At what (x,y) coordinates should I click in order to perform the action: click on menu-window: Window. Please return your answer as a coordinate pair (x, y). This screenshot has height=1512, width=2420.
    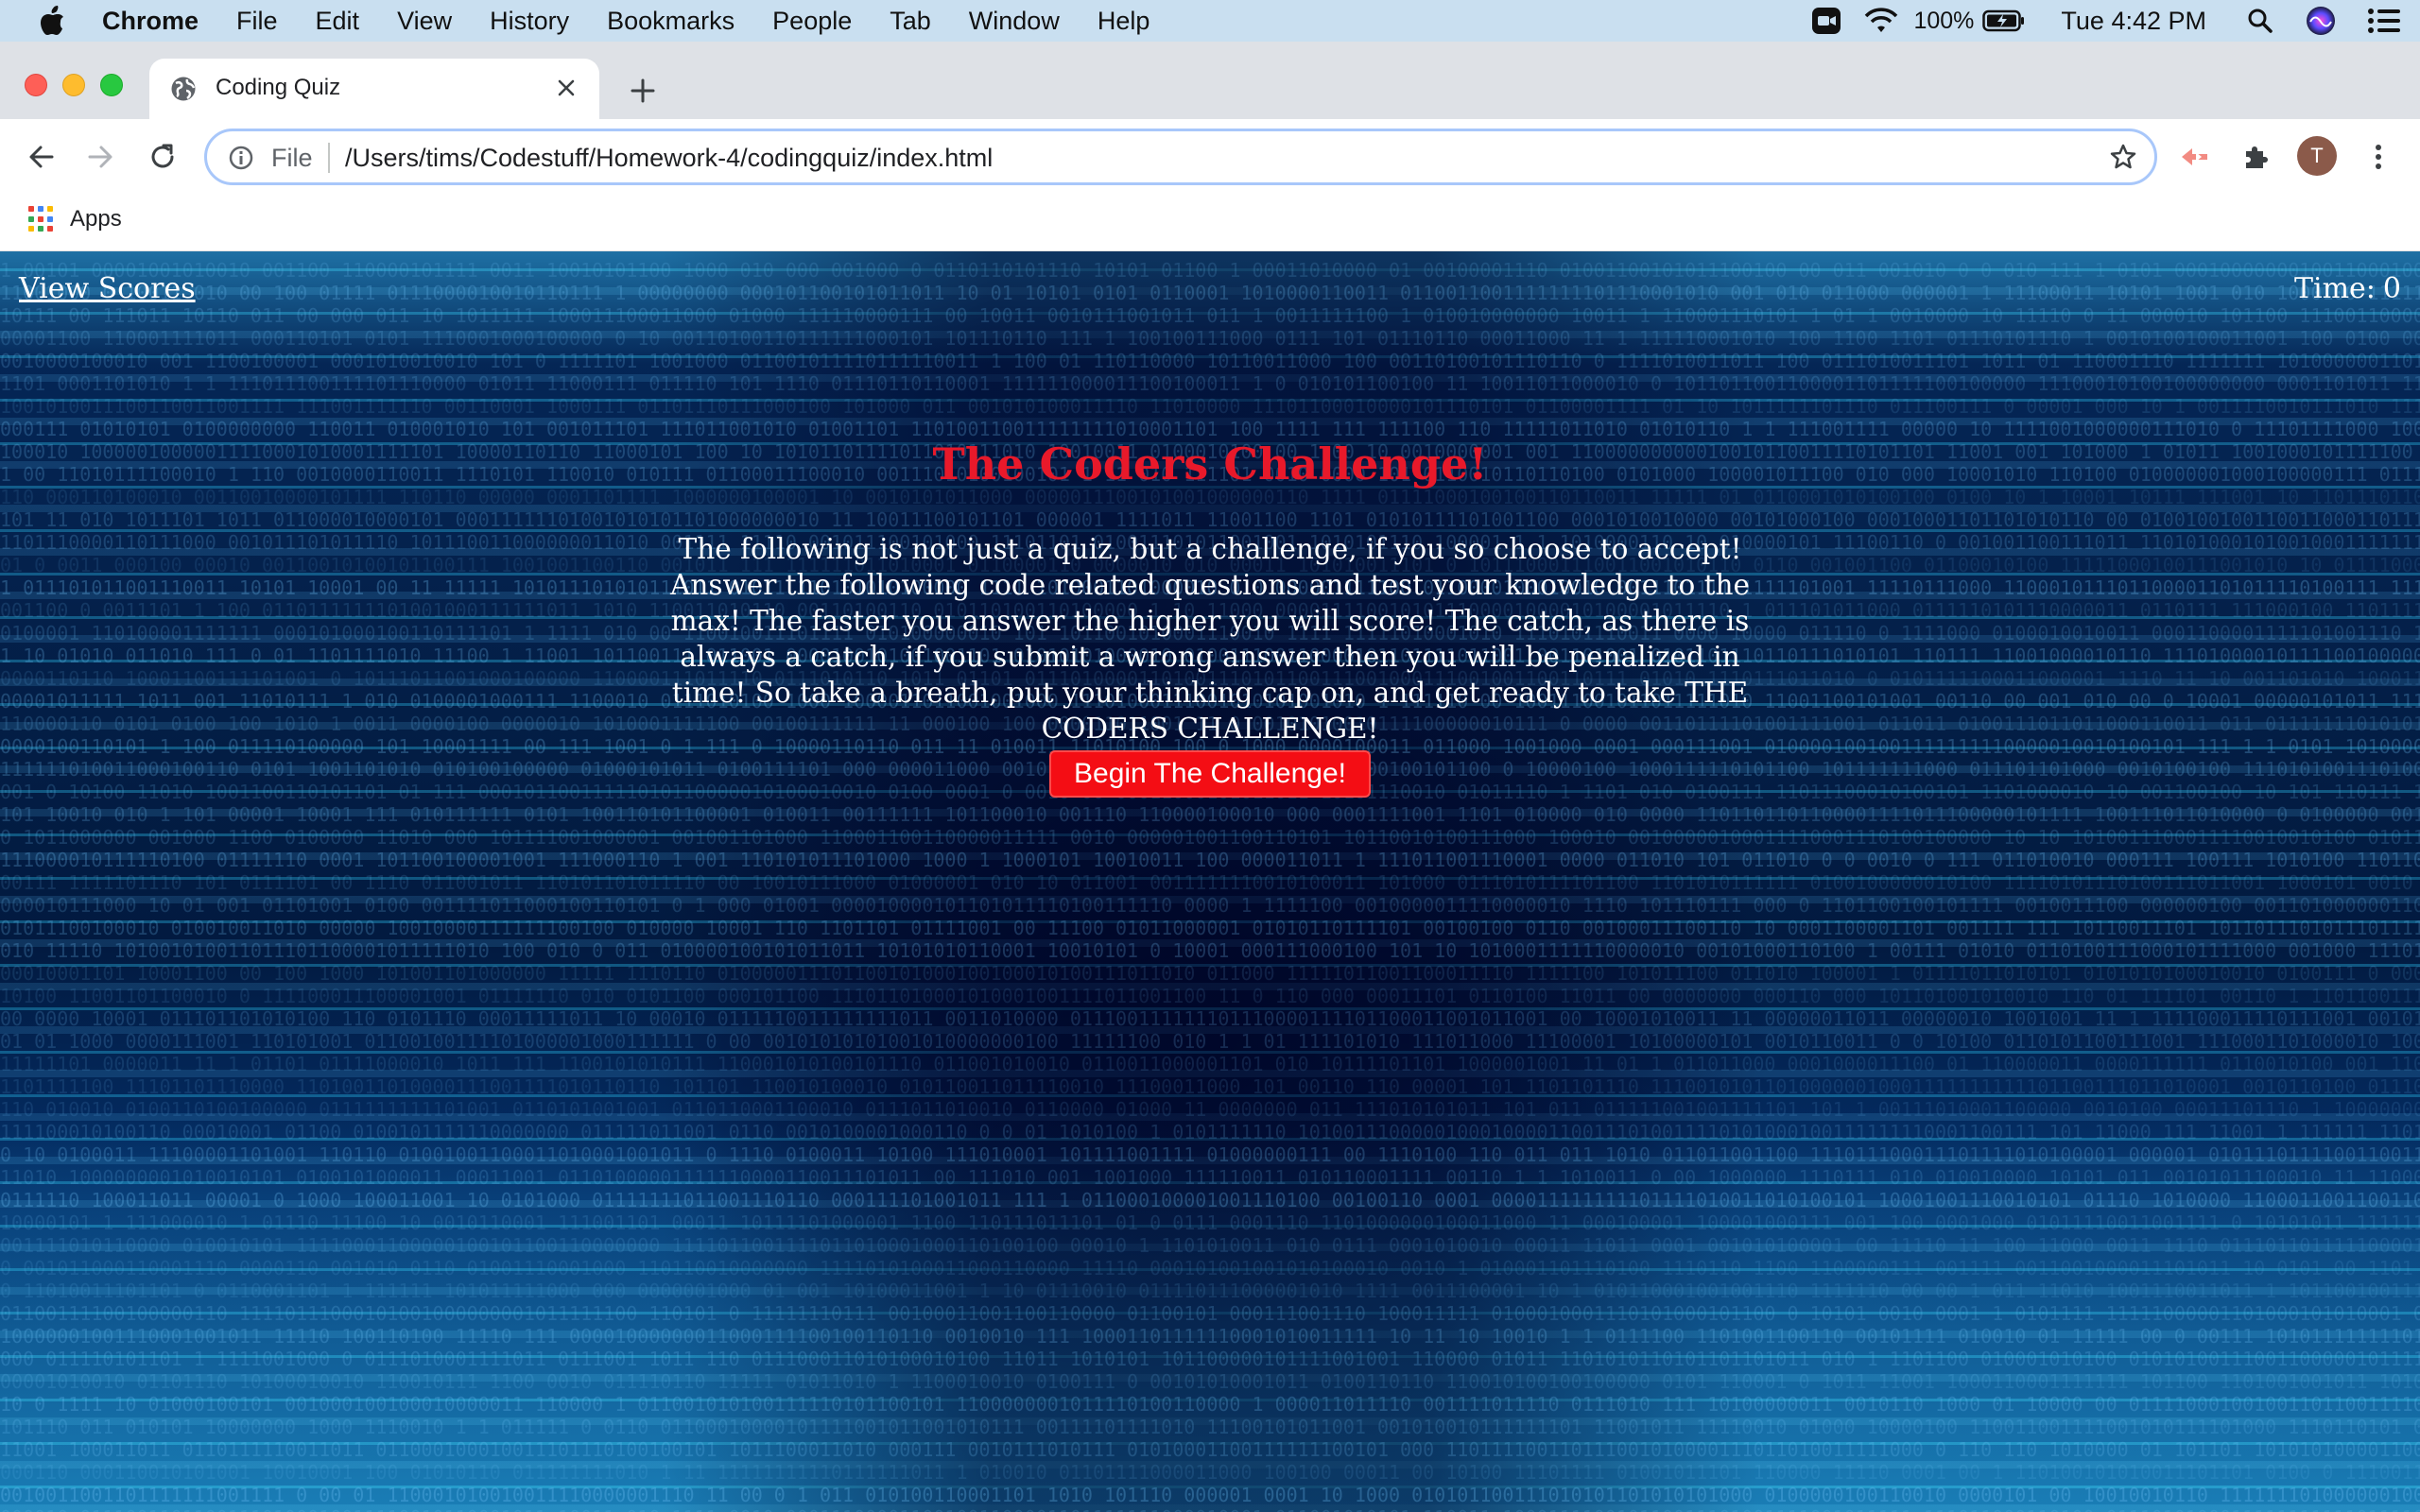
    Looking at the image, I should click on (1014, 21).